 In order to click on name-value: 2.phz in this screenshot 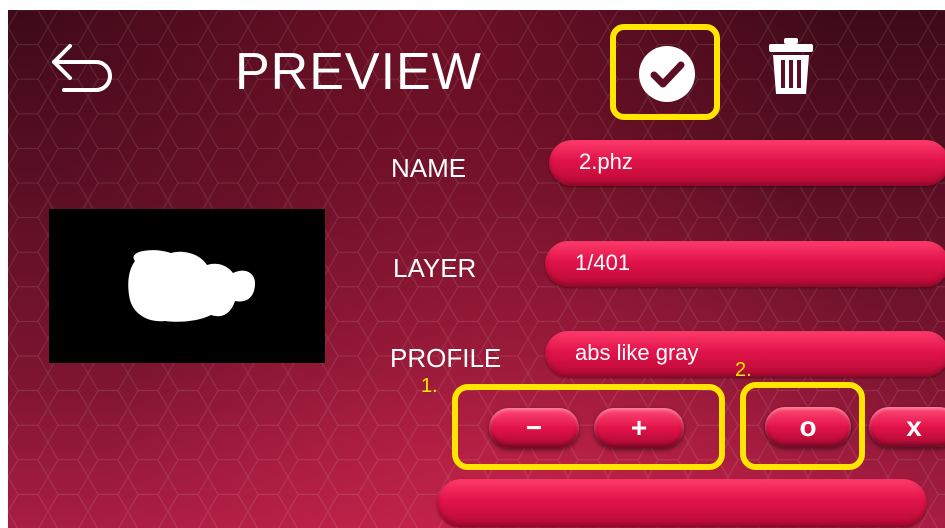, I will do `click(606, 161)`.